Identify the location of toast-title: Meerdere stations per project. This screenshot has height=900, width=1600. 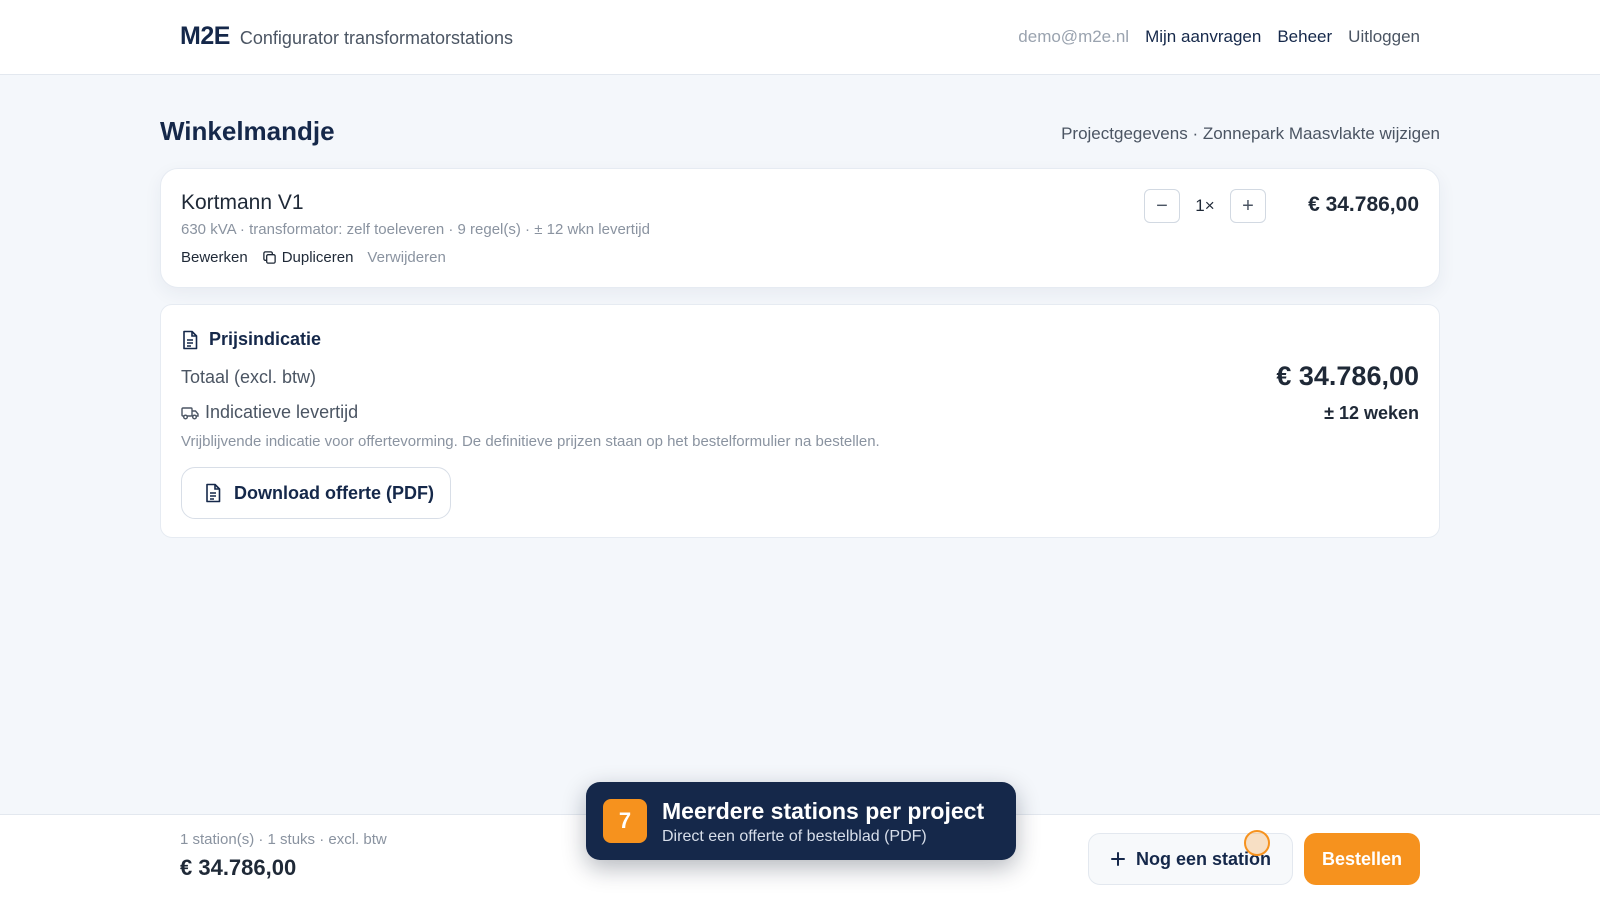
(823, 811).